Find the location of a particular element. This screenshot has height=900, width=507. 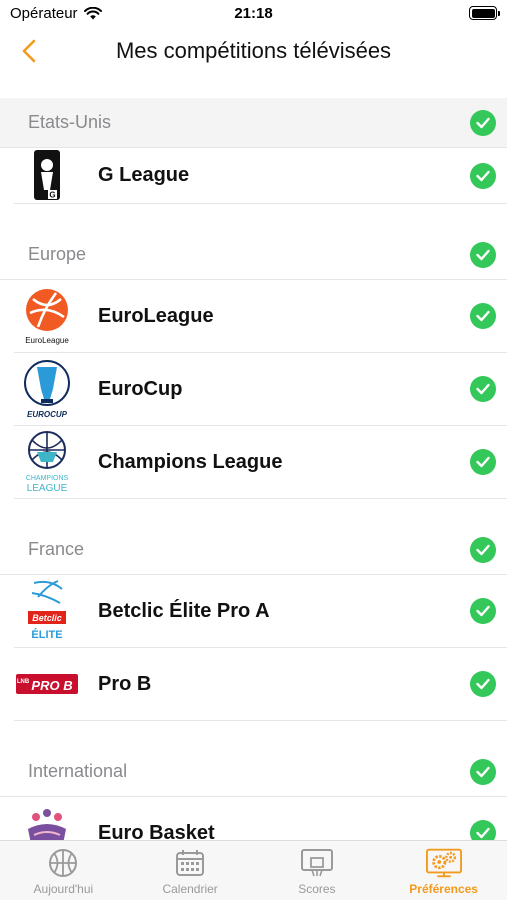

page-title: Mes compétitions télévisées is located at coordinates (253, 50).